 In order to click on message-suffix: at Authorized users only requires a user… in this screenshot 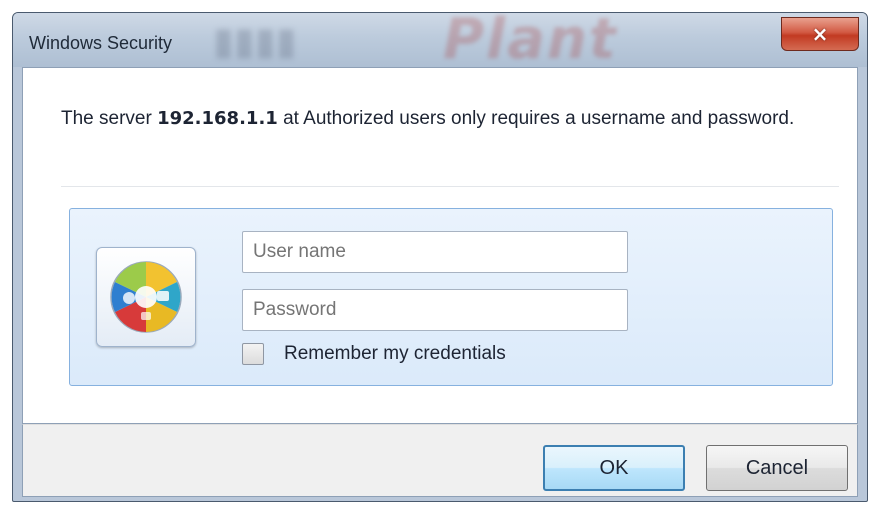, I will do `click(536, 118)`.